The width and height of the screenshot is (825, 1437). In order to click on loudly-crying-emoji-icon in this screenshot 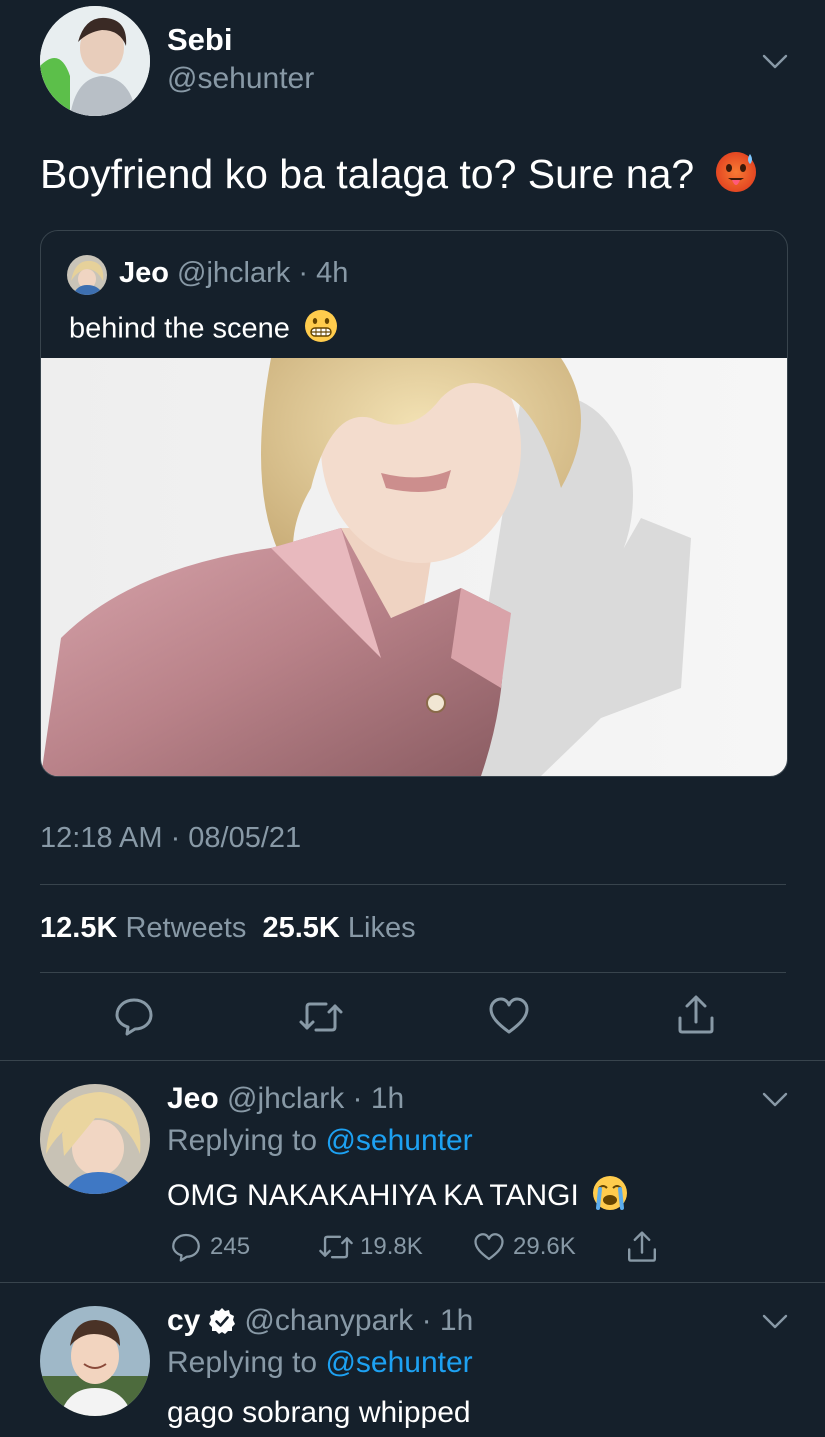, I will do `click(610, 1197)`.